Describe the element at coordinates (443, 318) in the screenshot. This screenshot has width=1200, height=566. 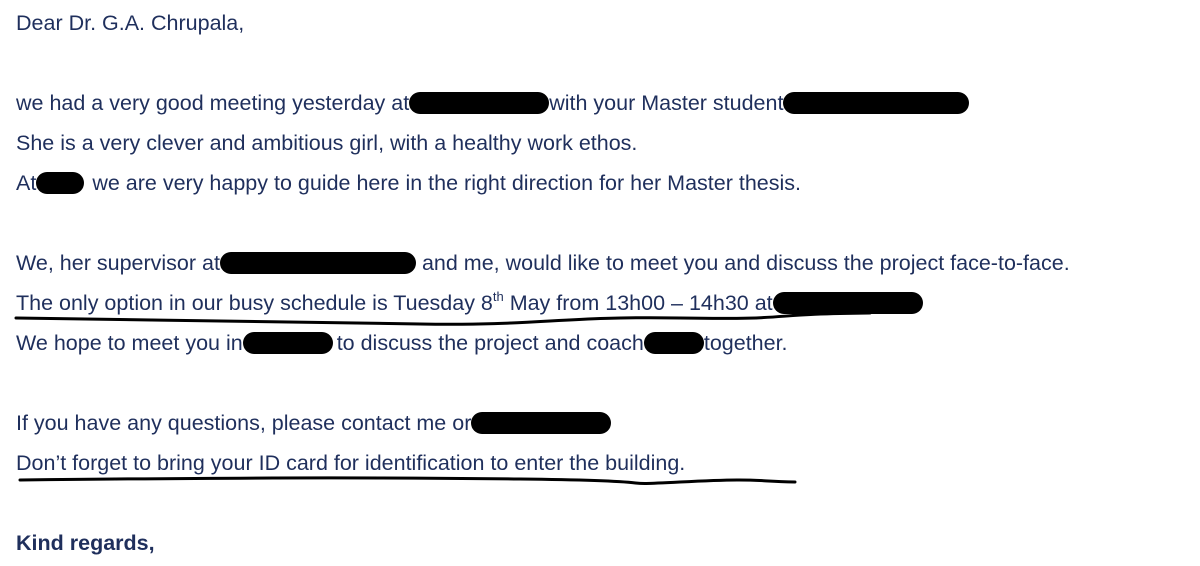
I see `pen-underline-meeting-time` at that location.